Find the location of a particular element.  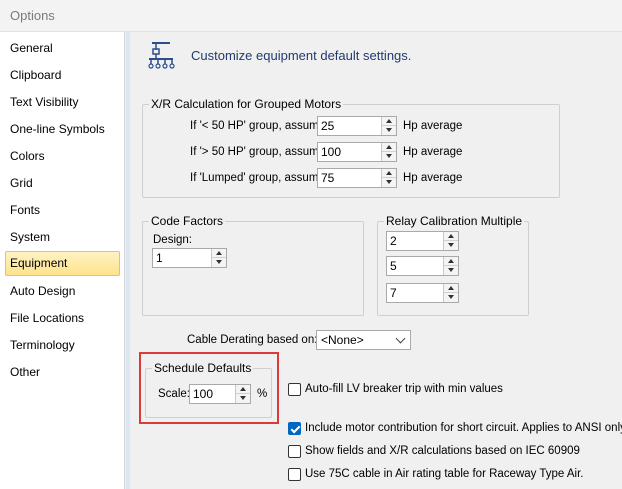

iec-60909-checkbox is located at coordinates (294, 451).